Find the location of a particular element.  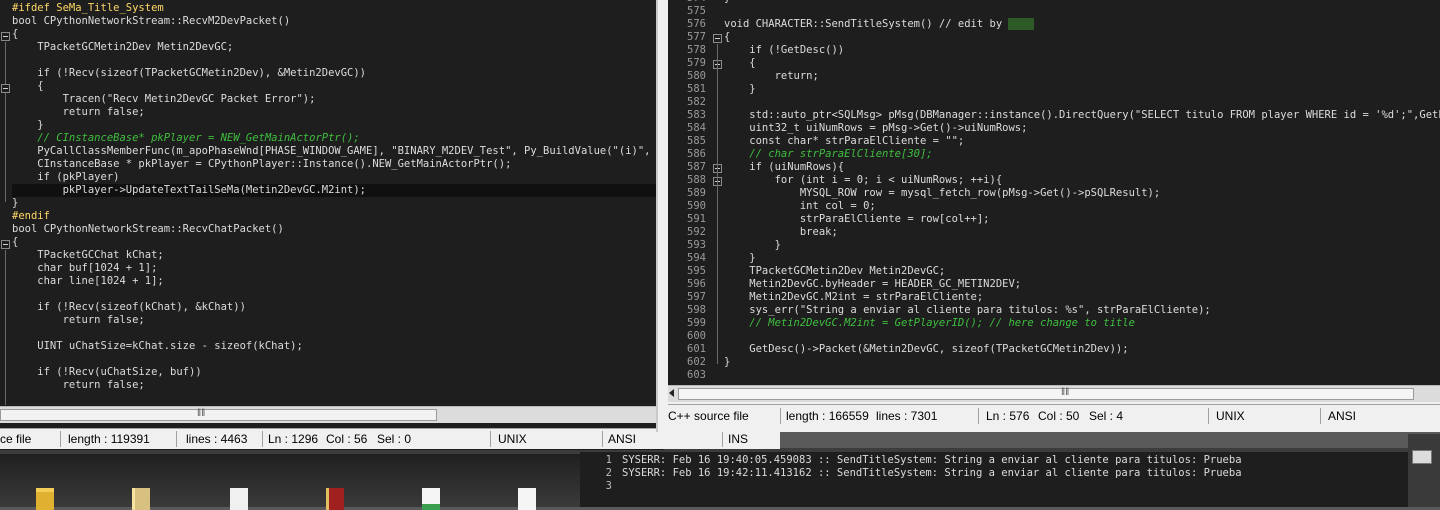

right-code-line: strParaElCliente = row[col++]; is located at coordinates (857, 219).